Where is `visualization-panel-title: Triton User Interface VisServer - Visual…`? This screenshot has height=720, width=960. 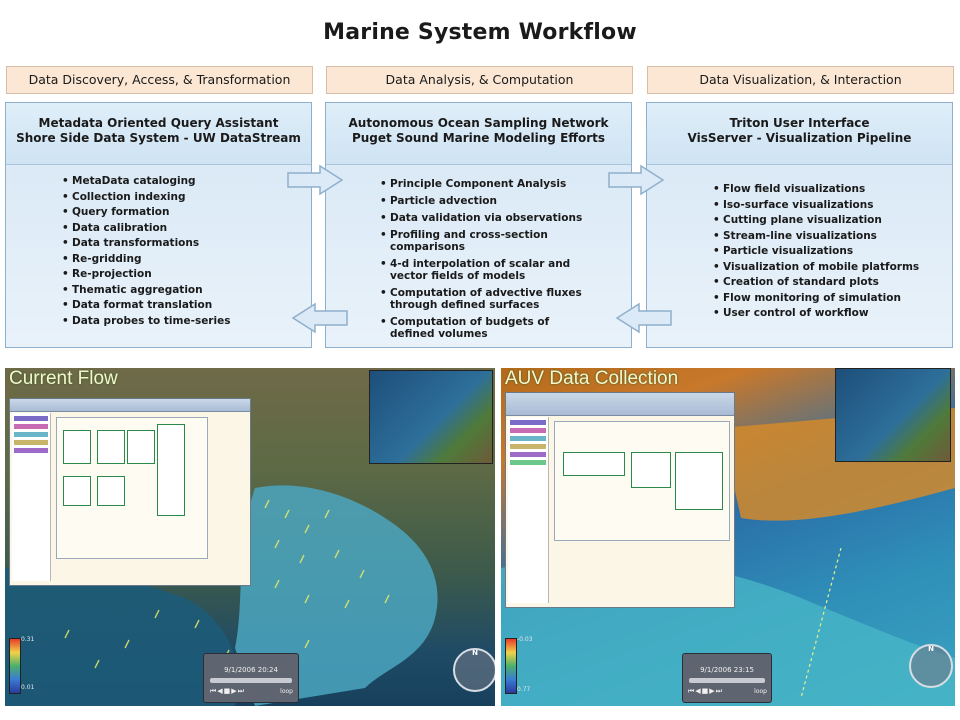
visualization-panel-title: Triton User Interface VisServer - Visual… is located at coordinates (799, 134).